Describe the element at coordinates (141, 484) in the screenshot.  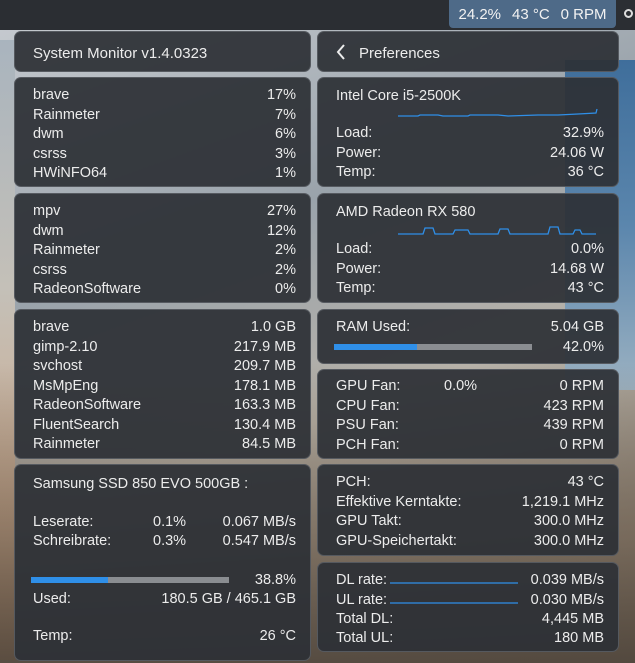
I see `disk-name: Samsung SSD 850 EVO 500GB :` at that location.